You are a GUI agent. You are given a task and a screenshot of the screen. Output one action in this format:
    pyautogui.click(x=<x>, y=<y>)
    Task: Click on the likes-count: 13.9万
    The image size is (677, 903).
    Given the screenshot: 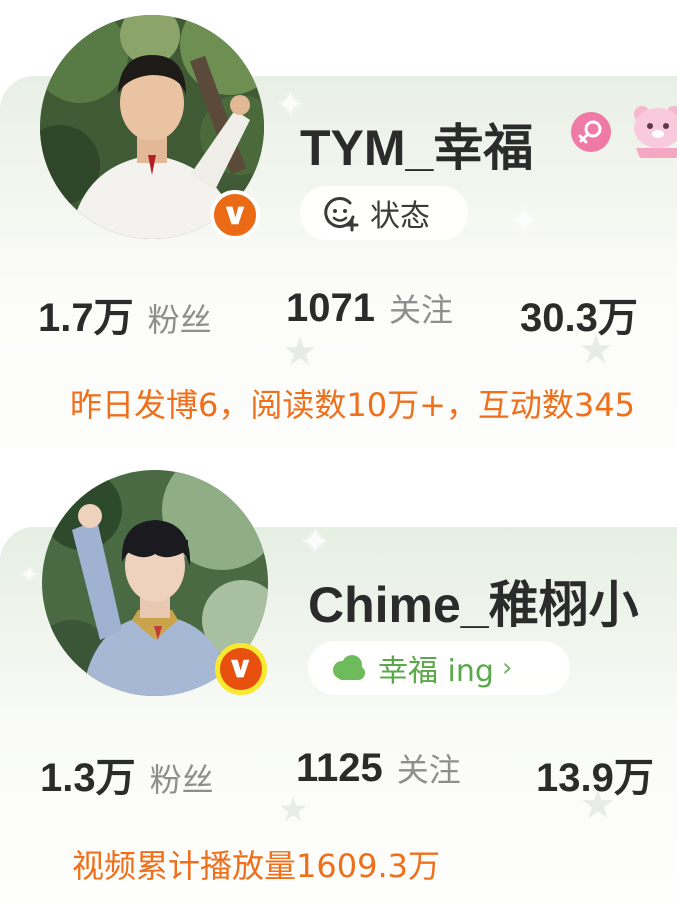 What is the action you would take?
    pyautogui.click(x=595, y=778)
    